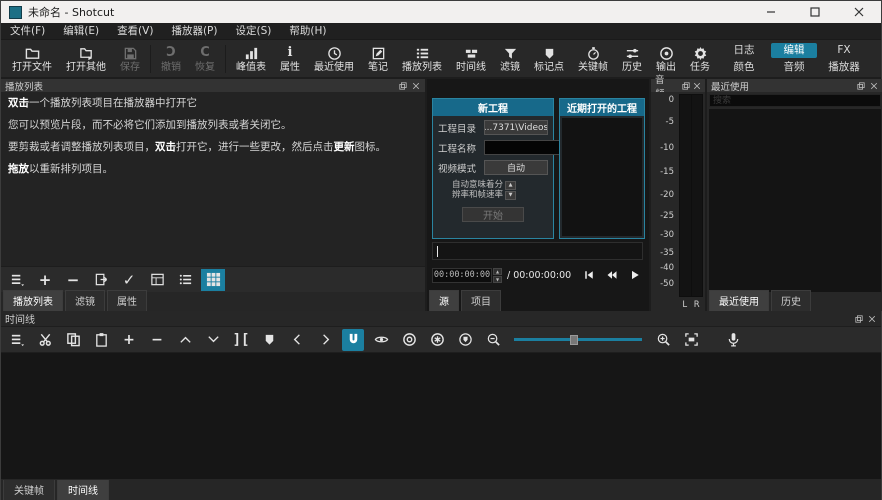 The image size is (882, 500). Describe the element at coordinates (157, 340) in the screenshot. I see `ripple-delete-icon: −` at that location.